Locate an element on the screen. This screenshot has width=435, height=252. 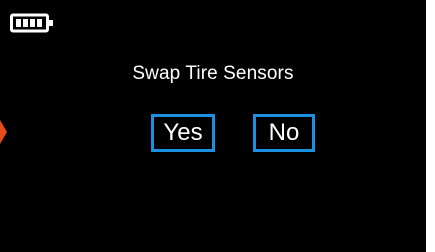
battery-full-icon is located at coordinates (31, 23).